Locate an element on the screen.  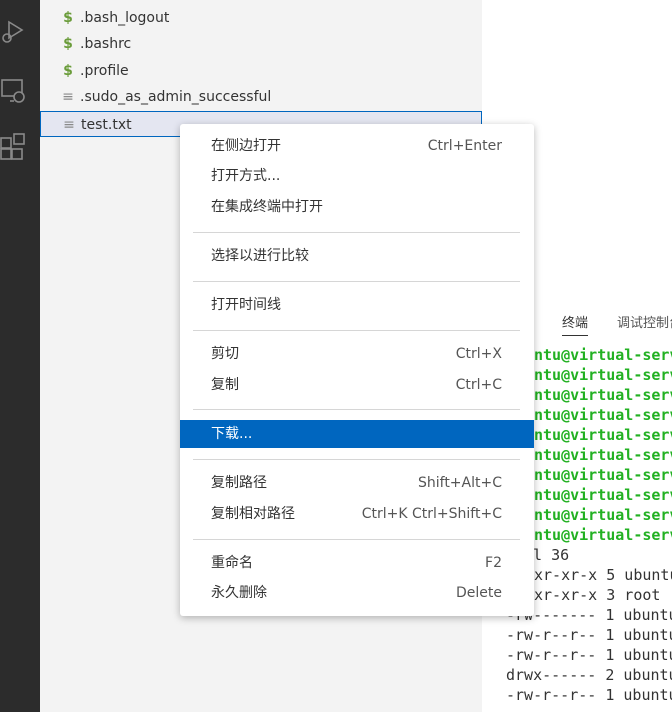
file-name: .bashrc is located at coordinates (106, 44).